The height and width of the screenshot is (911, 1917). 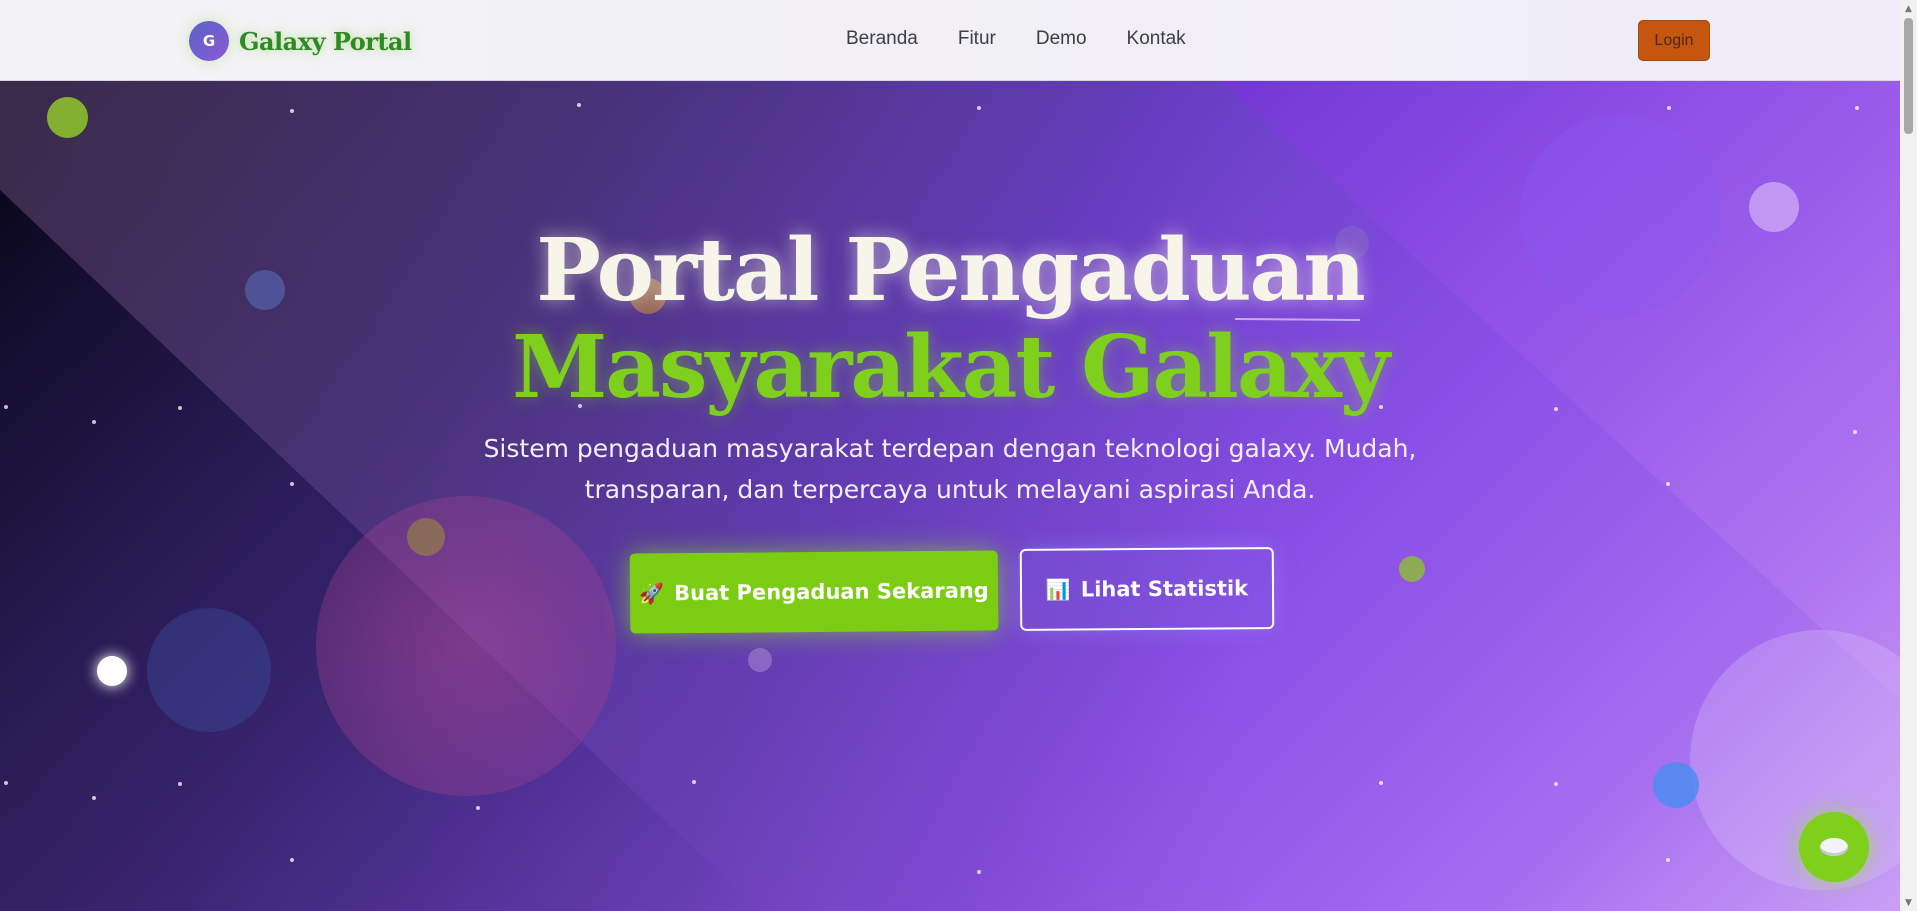 What do you see at coordinates (325, 41) in the screenshot?
I see `brand-name: Galaxy Portal` at bounding box center [325, 41].